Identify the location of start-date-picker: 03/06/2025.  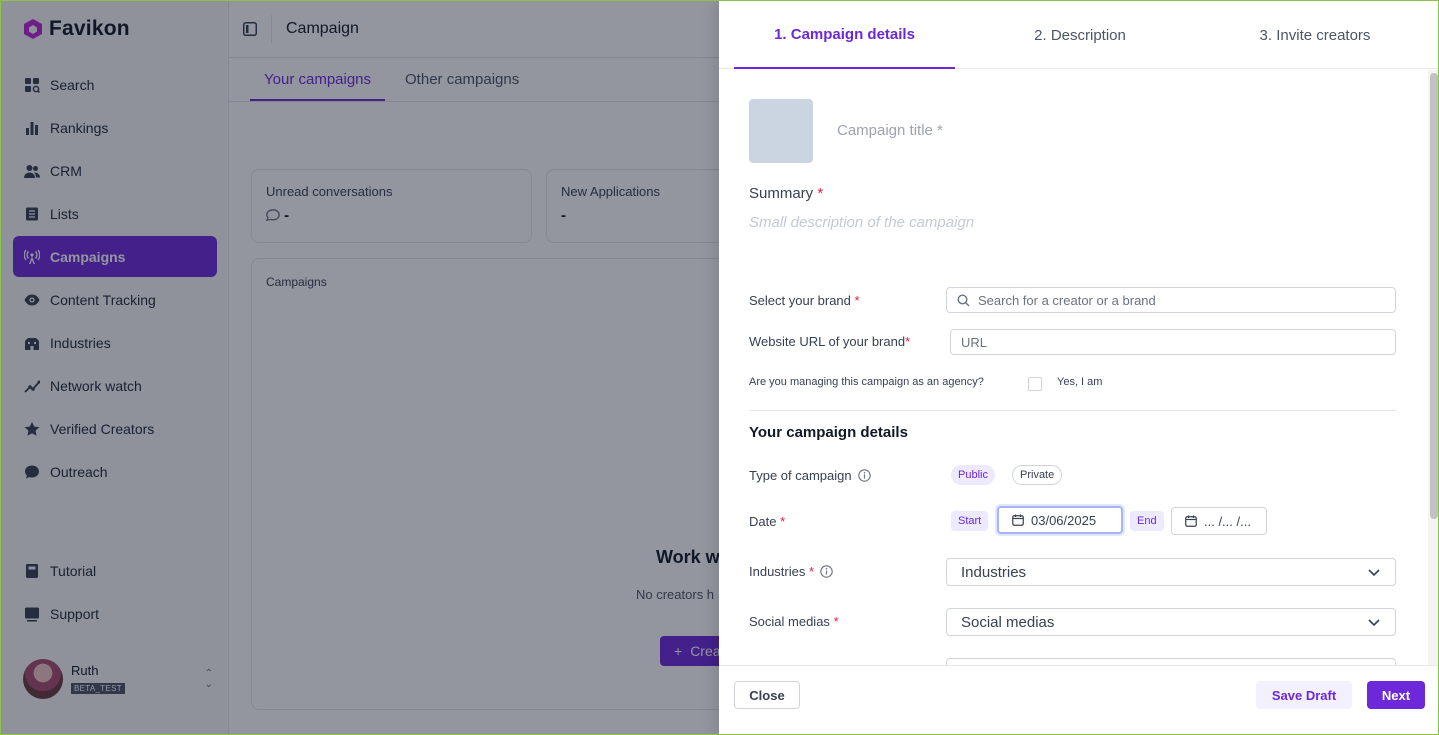
(1060, 520).